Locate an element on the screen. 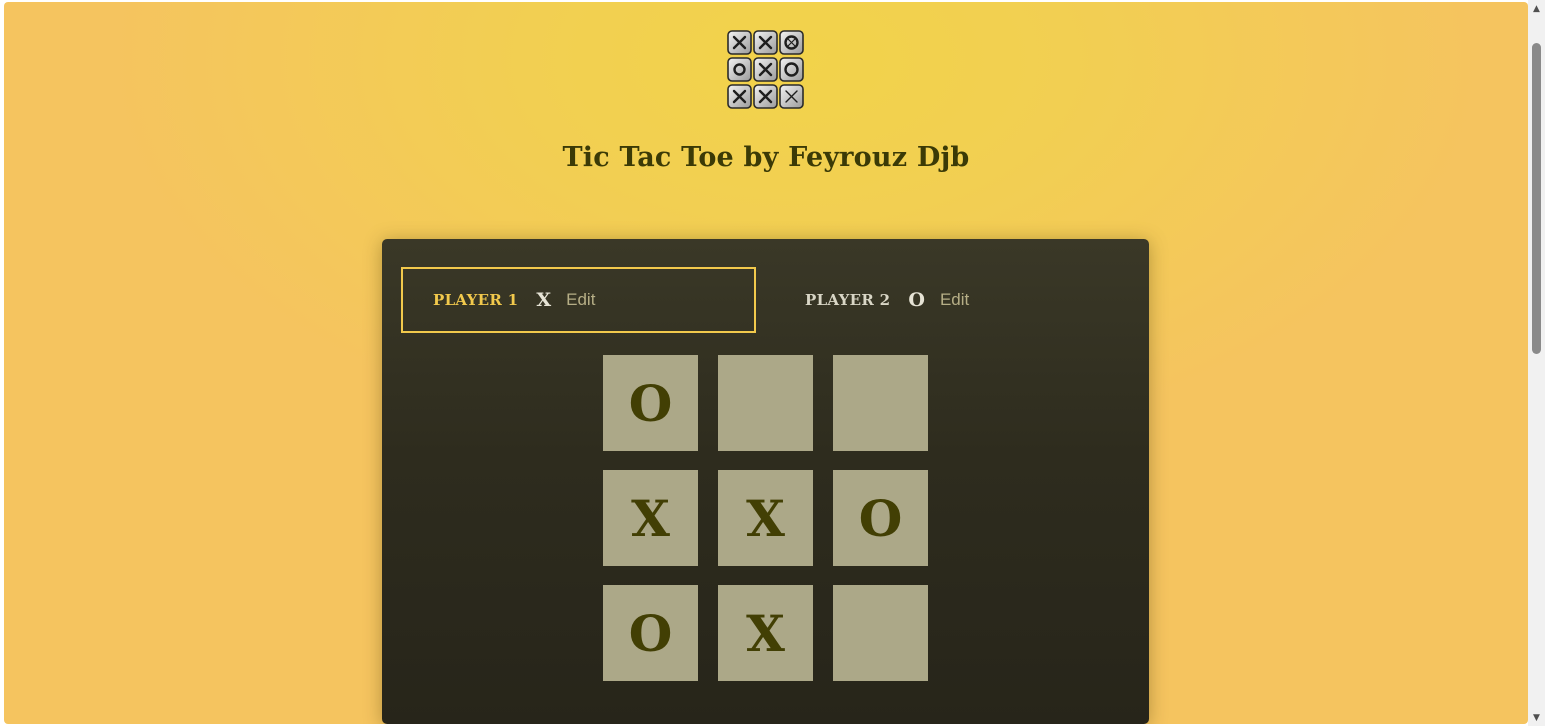  vertical-scrollbar: ▲ ▼ is located at coordinates (1536, 363).